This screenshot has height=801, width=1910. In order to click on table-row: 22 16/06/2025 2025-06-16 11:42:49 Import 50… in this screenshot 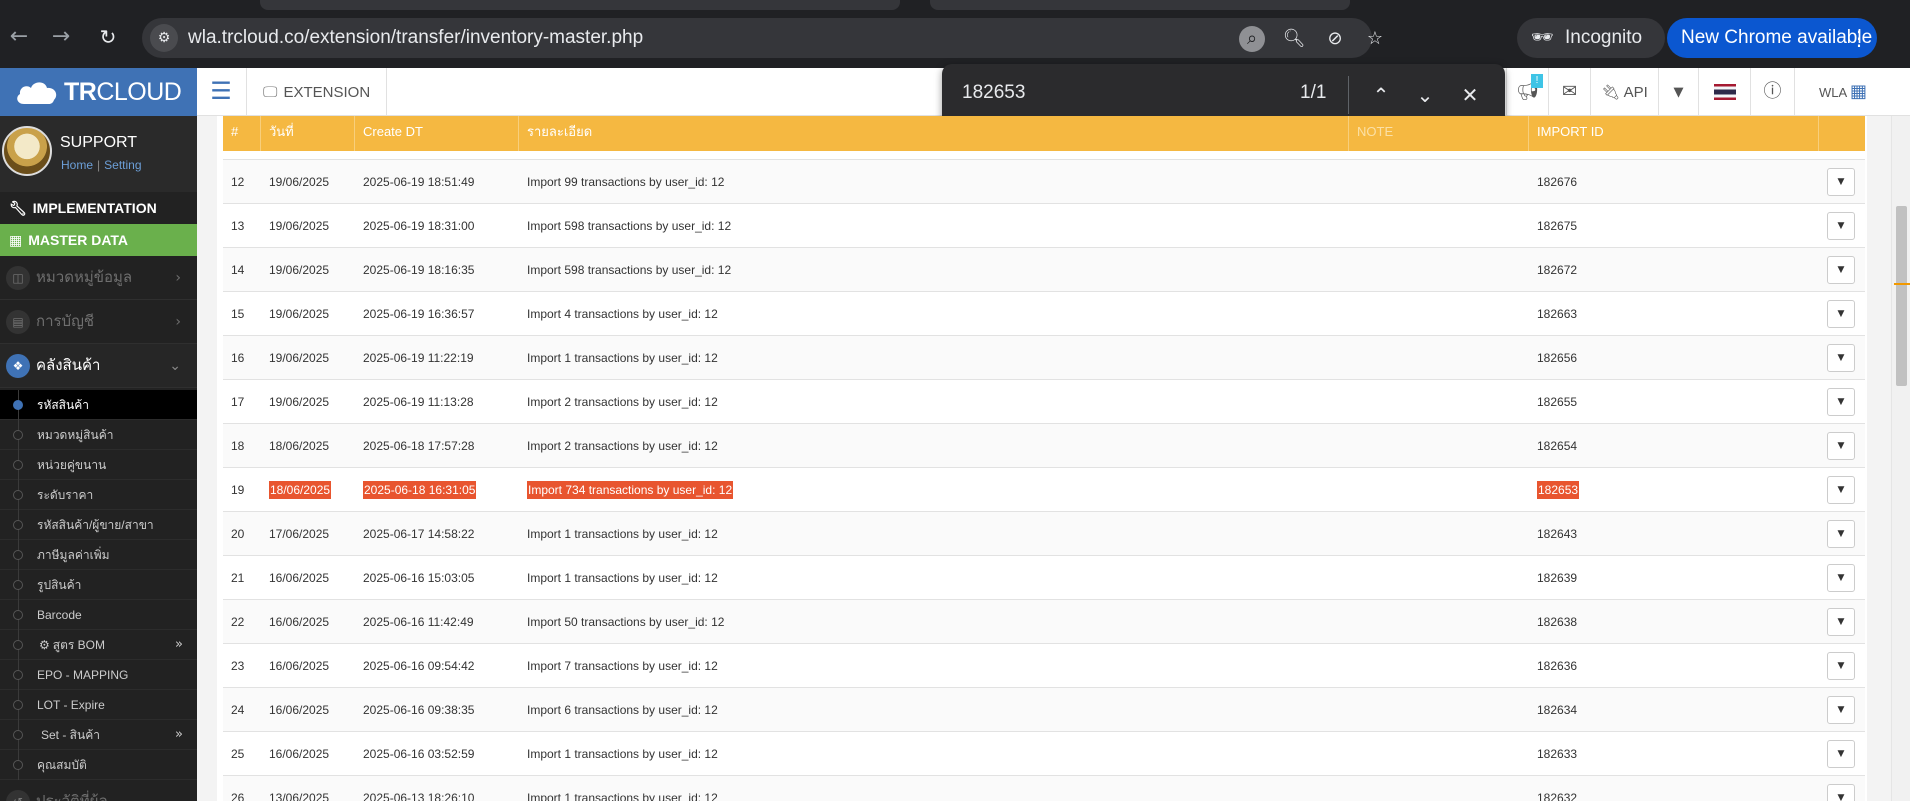, I will do `click(1044, 622)`.